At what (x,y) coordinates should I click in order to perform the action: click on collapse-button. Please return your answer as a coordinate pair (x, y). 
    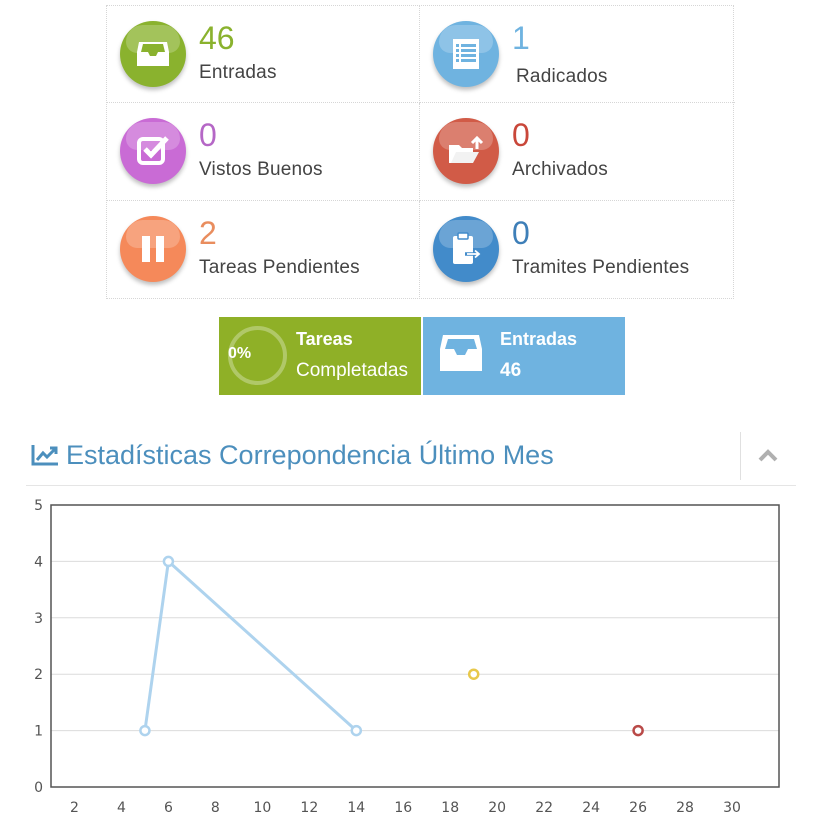
    Looking at the image, I should click on (768, 456).